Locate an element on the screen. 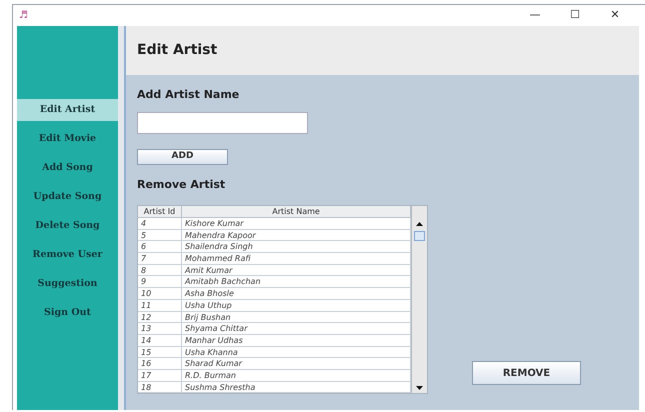 This screenshot has width=645, height=412. page-title: Edit Artist is located at coordinates (177, 50).